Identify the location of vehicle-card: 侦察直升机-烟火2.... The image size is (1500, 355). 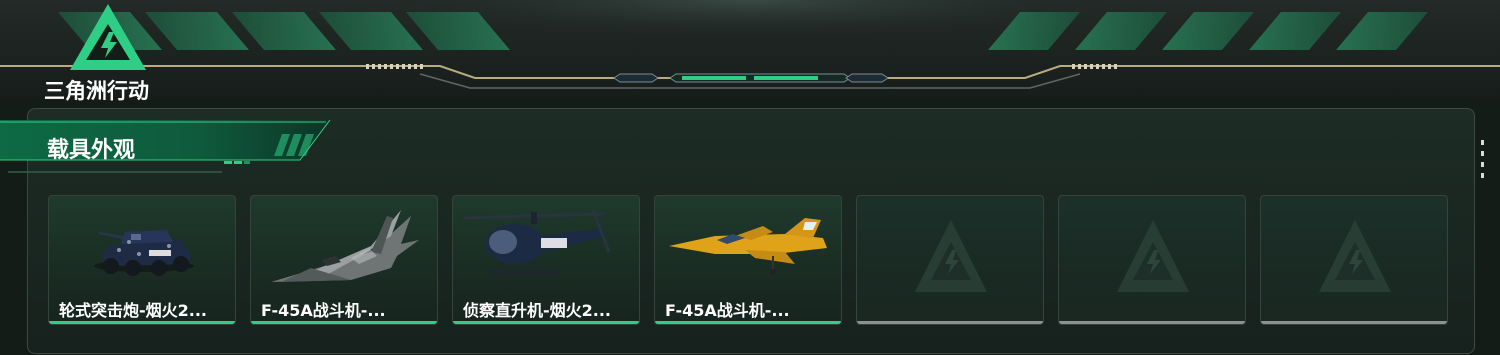
(546, 260).